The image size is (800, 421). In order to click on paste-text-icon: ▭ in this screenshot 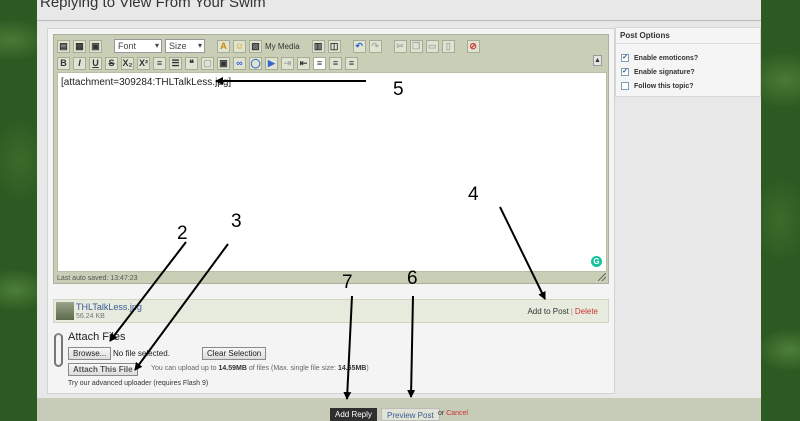, I will do `click(432, 46)`.